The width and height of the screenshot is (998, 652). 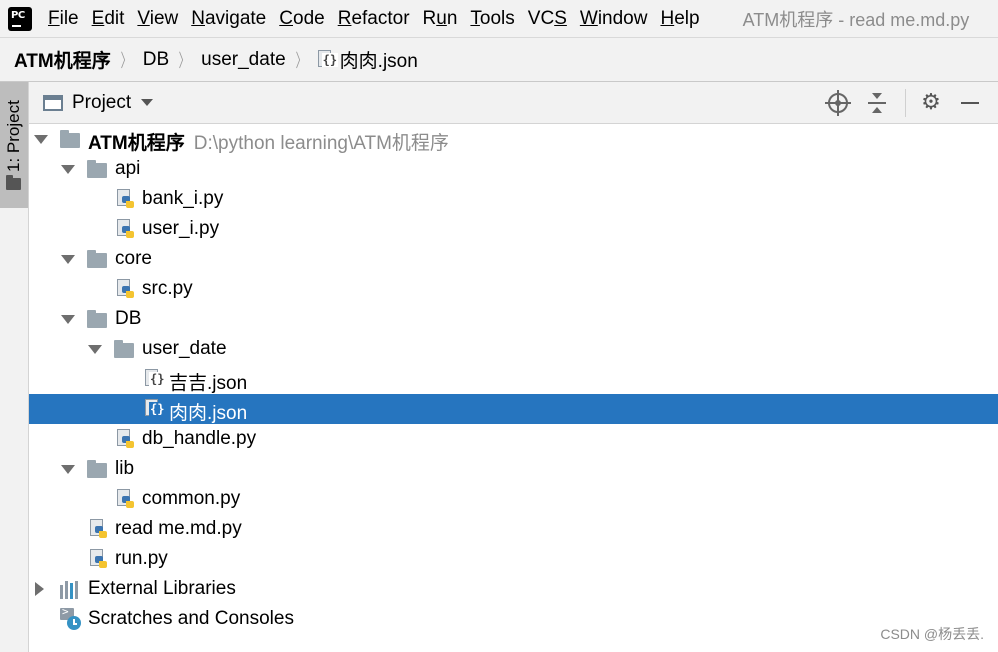 I want to click on project-window-icon, so click(x=53, y=102).